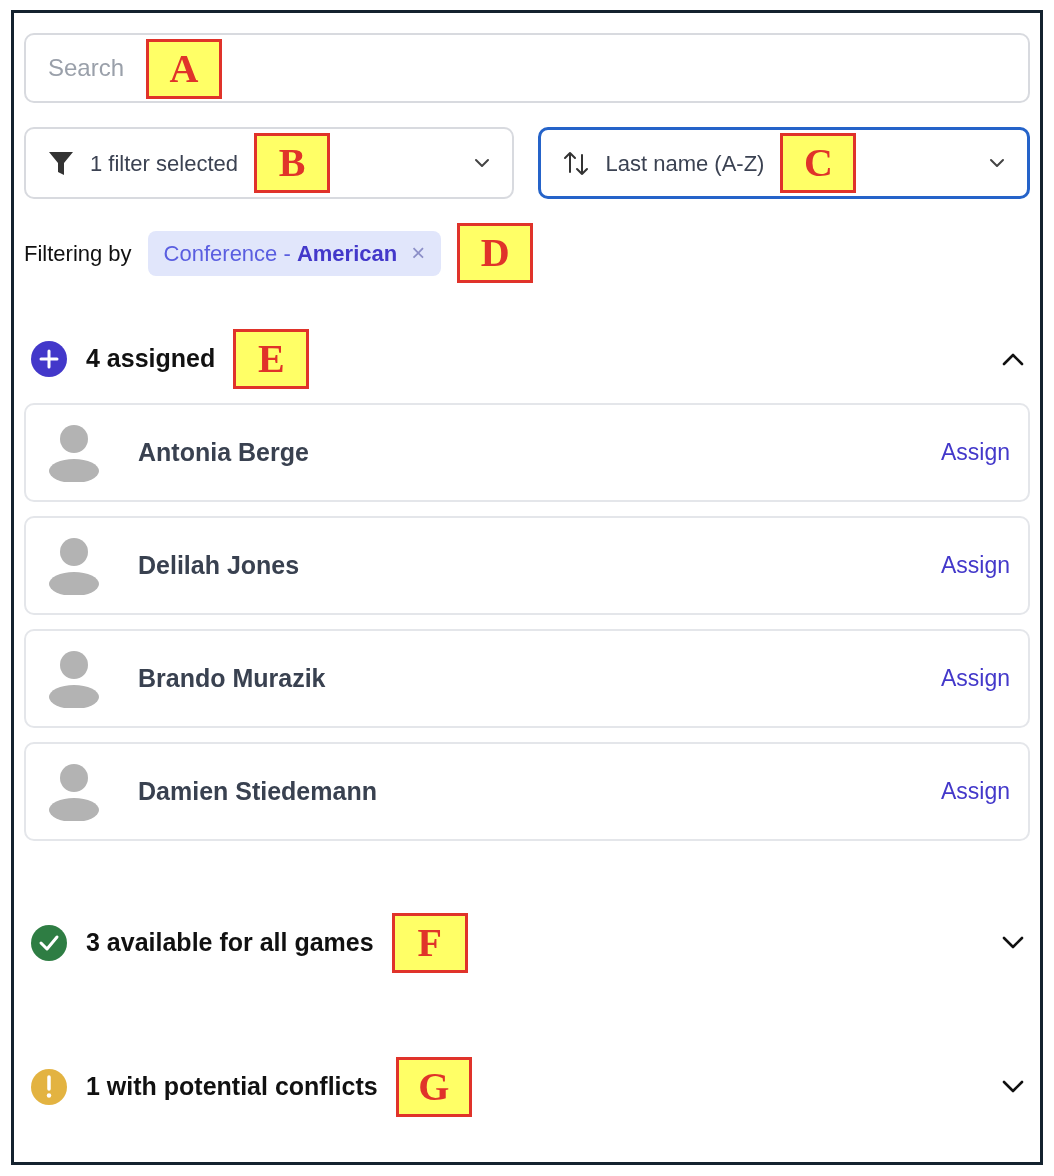 This screenshot has height=1176, width=1054. I want to click on chevron-up-icon, so click(1013, 359).